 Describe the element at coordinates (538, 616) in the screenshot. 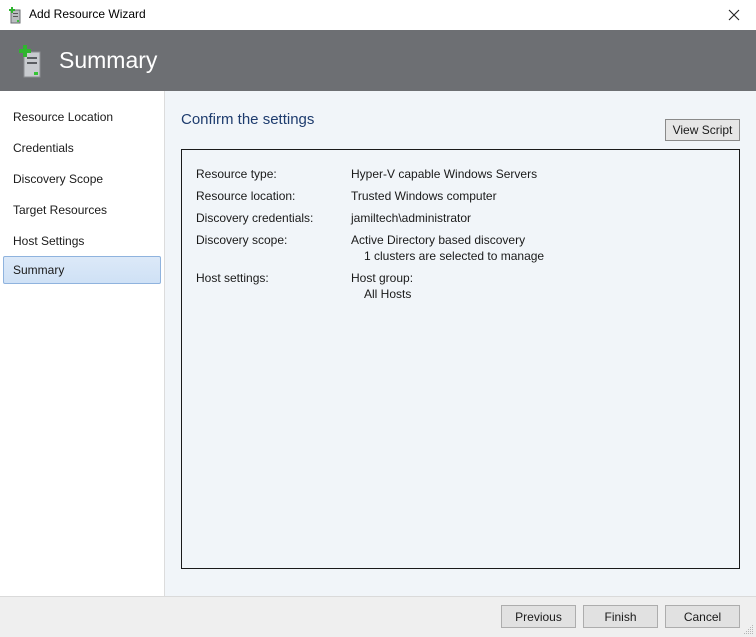

I see `previous-button: Previous` at that location.